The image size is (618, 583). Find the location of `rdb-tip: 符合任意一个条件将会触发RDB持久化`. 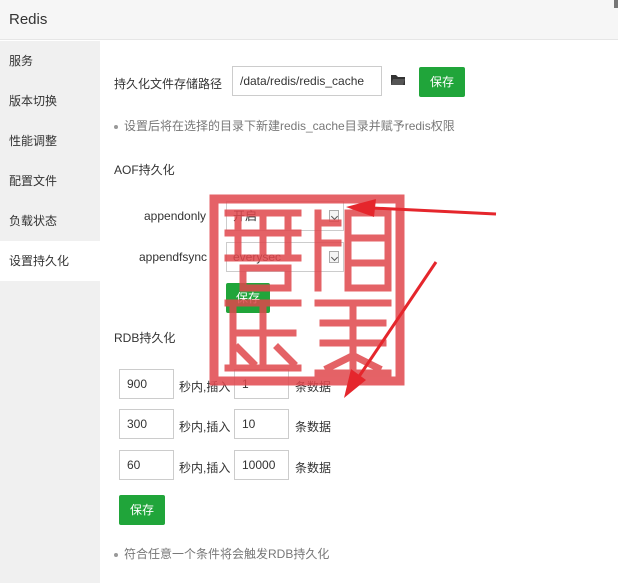

rdb-tip: 符合任意一个条件将会触发RDB持久化 is located at coordinates (221, 553).